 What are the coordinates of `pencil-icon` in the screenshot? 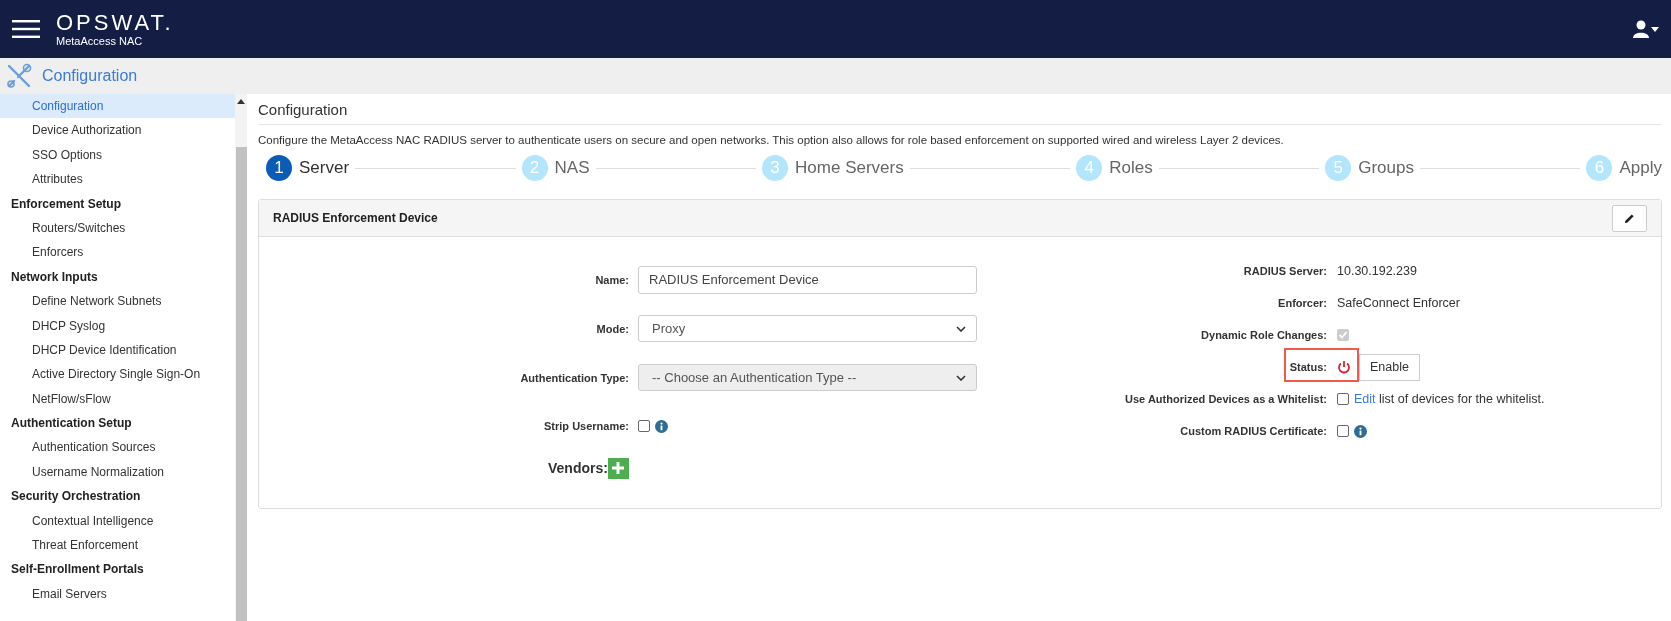 It's located at (1629, 218).